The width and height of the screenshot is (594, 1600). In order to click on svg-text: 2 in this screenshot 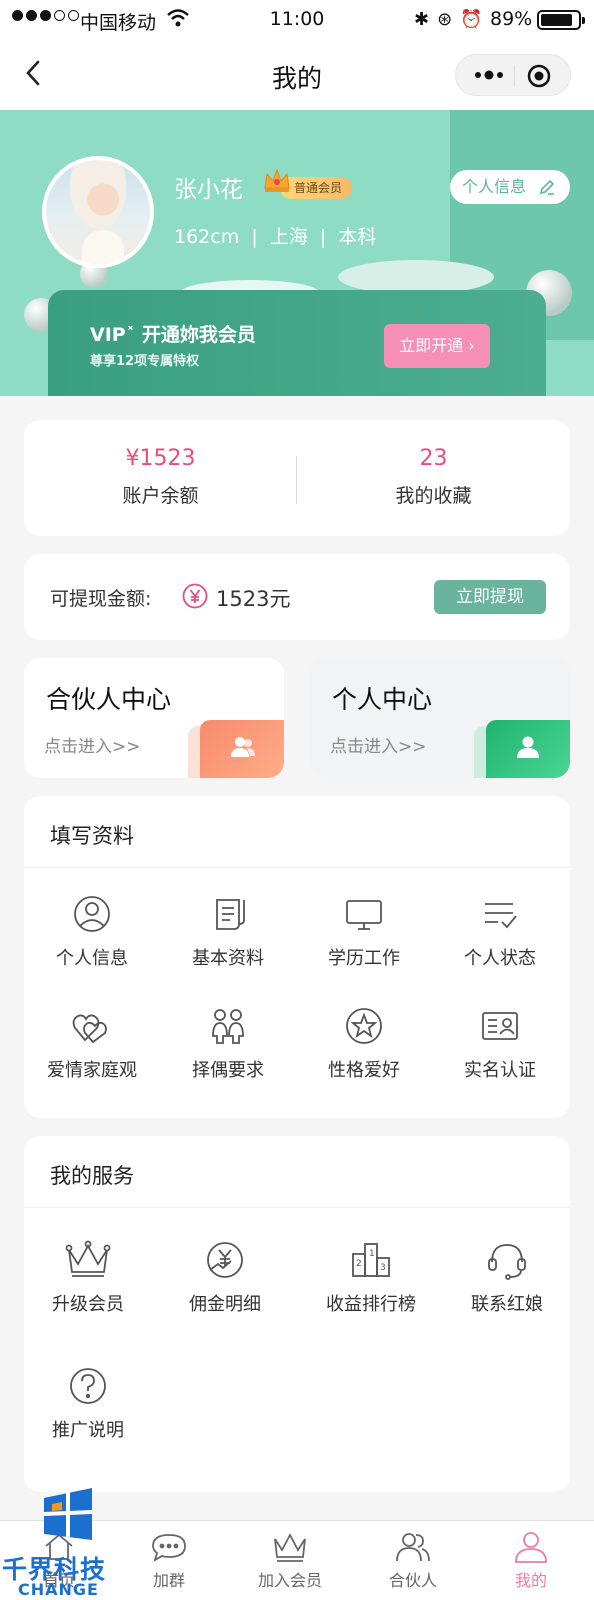, I will do `click(359, 1264)`.